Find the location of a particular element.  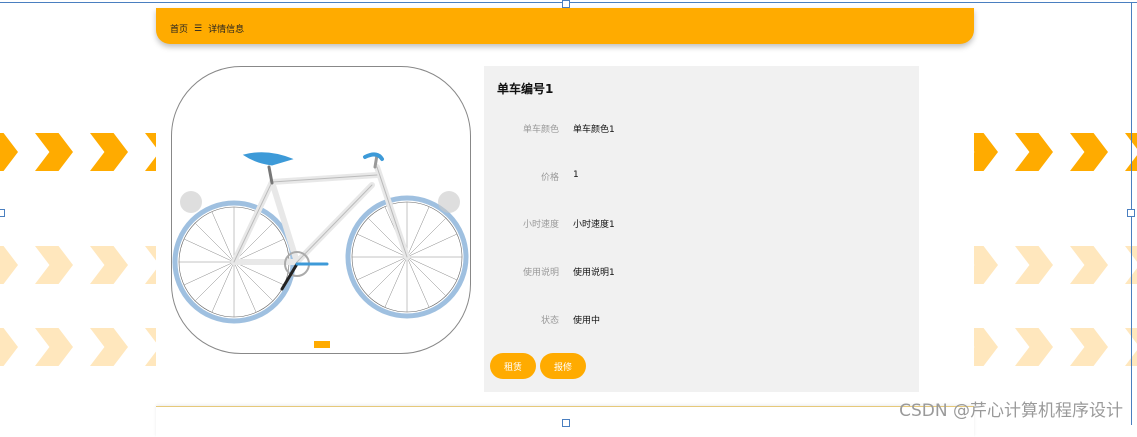

carousel-prev-button is located at coordinates (191, 202).